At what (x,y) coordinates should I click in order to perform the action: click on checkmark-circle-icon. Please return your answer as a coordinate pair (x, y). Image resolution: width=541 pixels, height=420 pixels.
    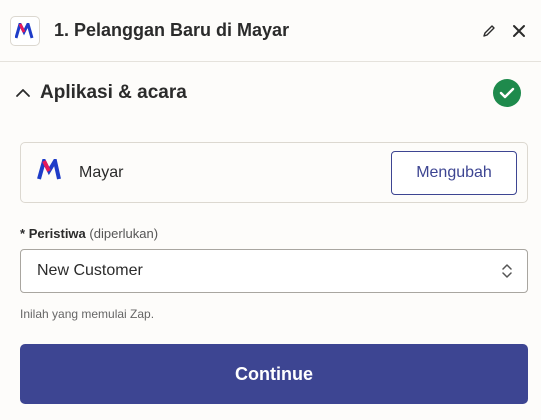
    Looking at the image, I should click on (507, 93).